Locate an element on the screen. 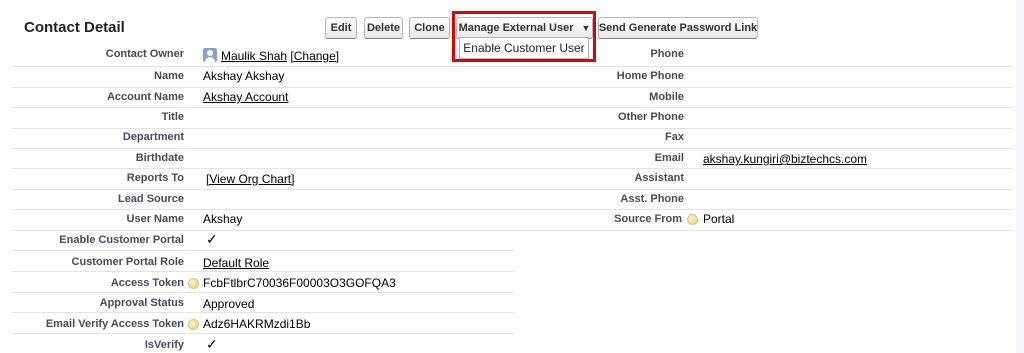 The height and width of the screenshot is (353, 1024). enable-customer-portal-label: Enable Customer Portal is located at coordinates (121, 240).